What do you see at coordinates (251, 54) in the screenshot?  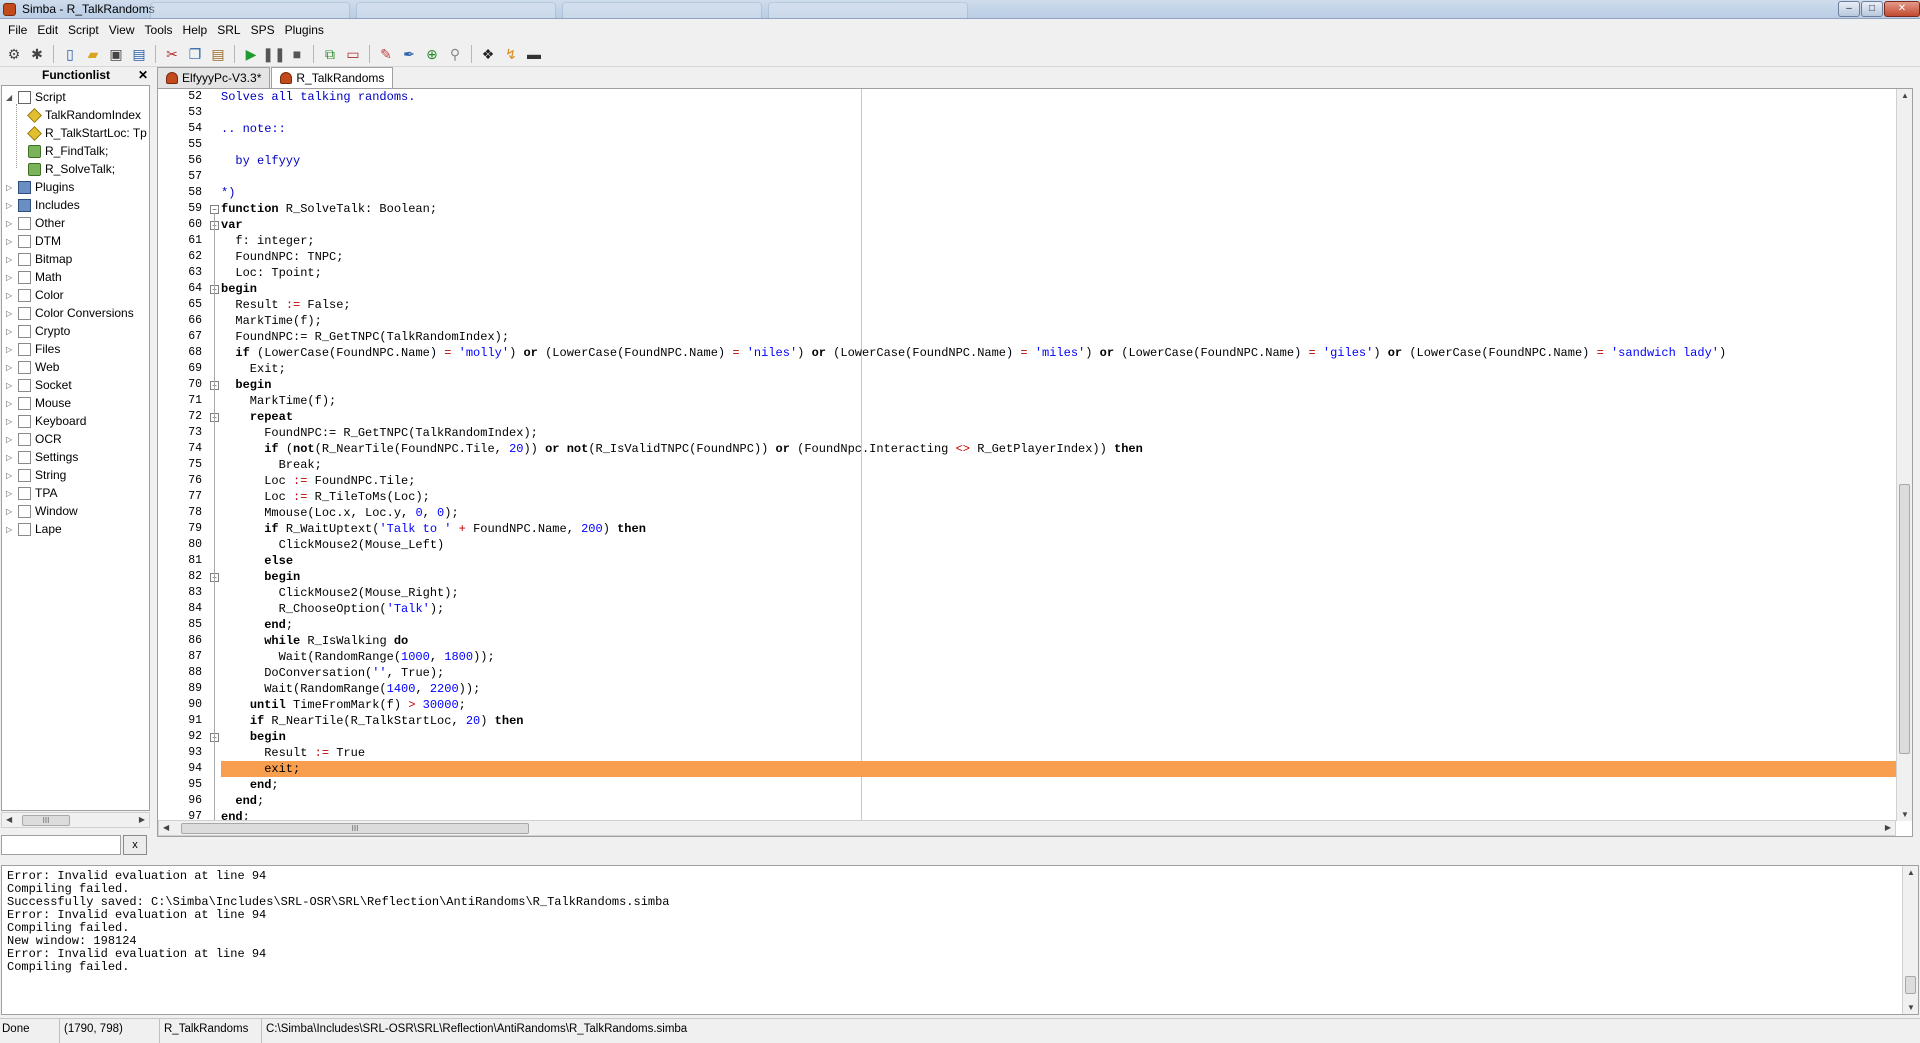 I see `run-icon: ▶` at bounding box center [251, 54].